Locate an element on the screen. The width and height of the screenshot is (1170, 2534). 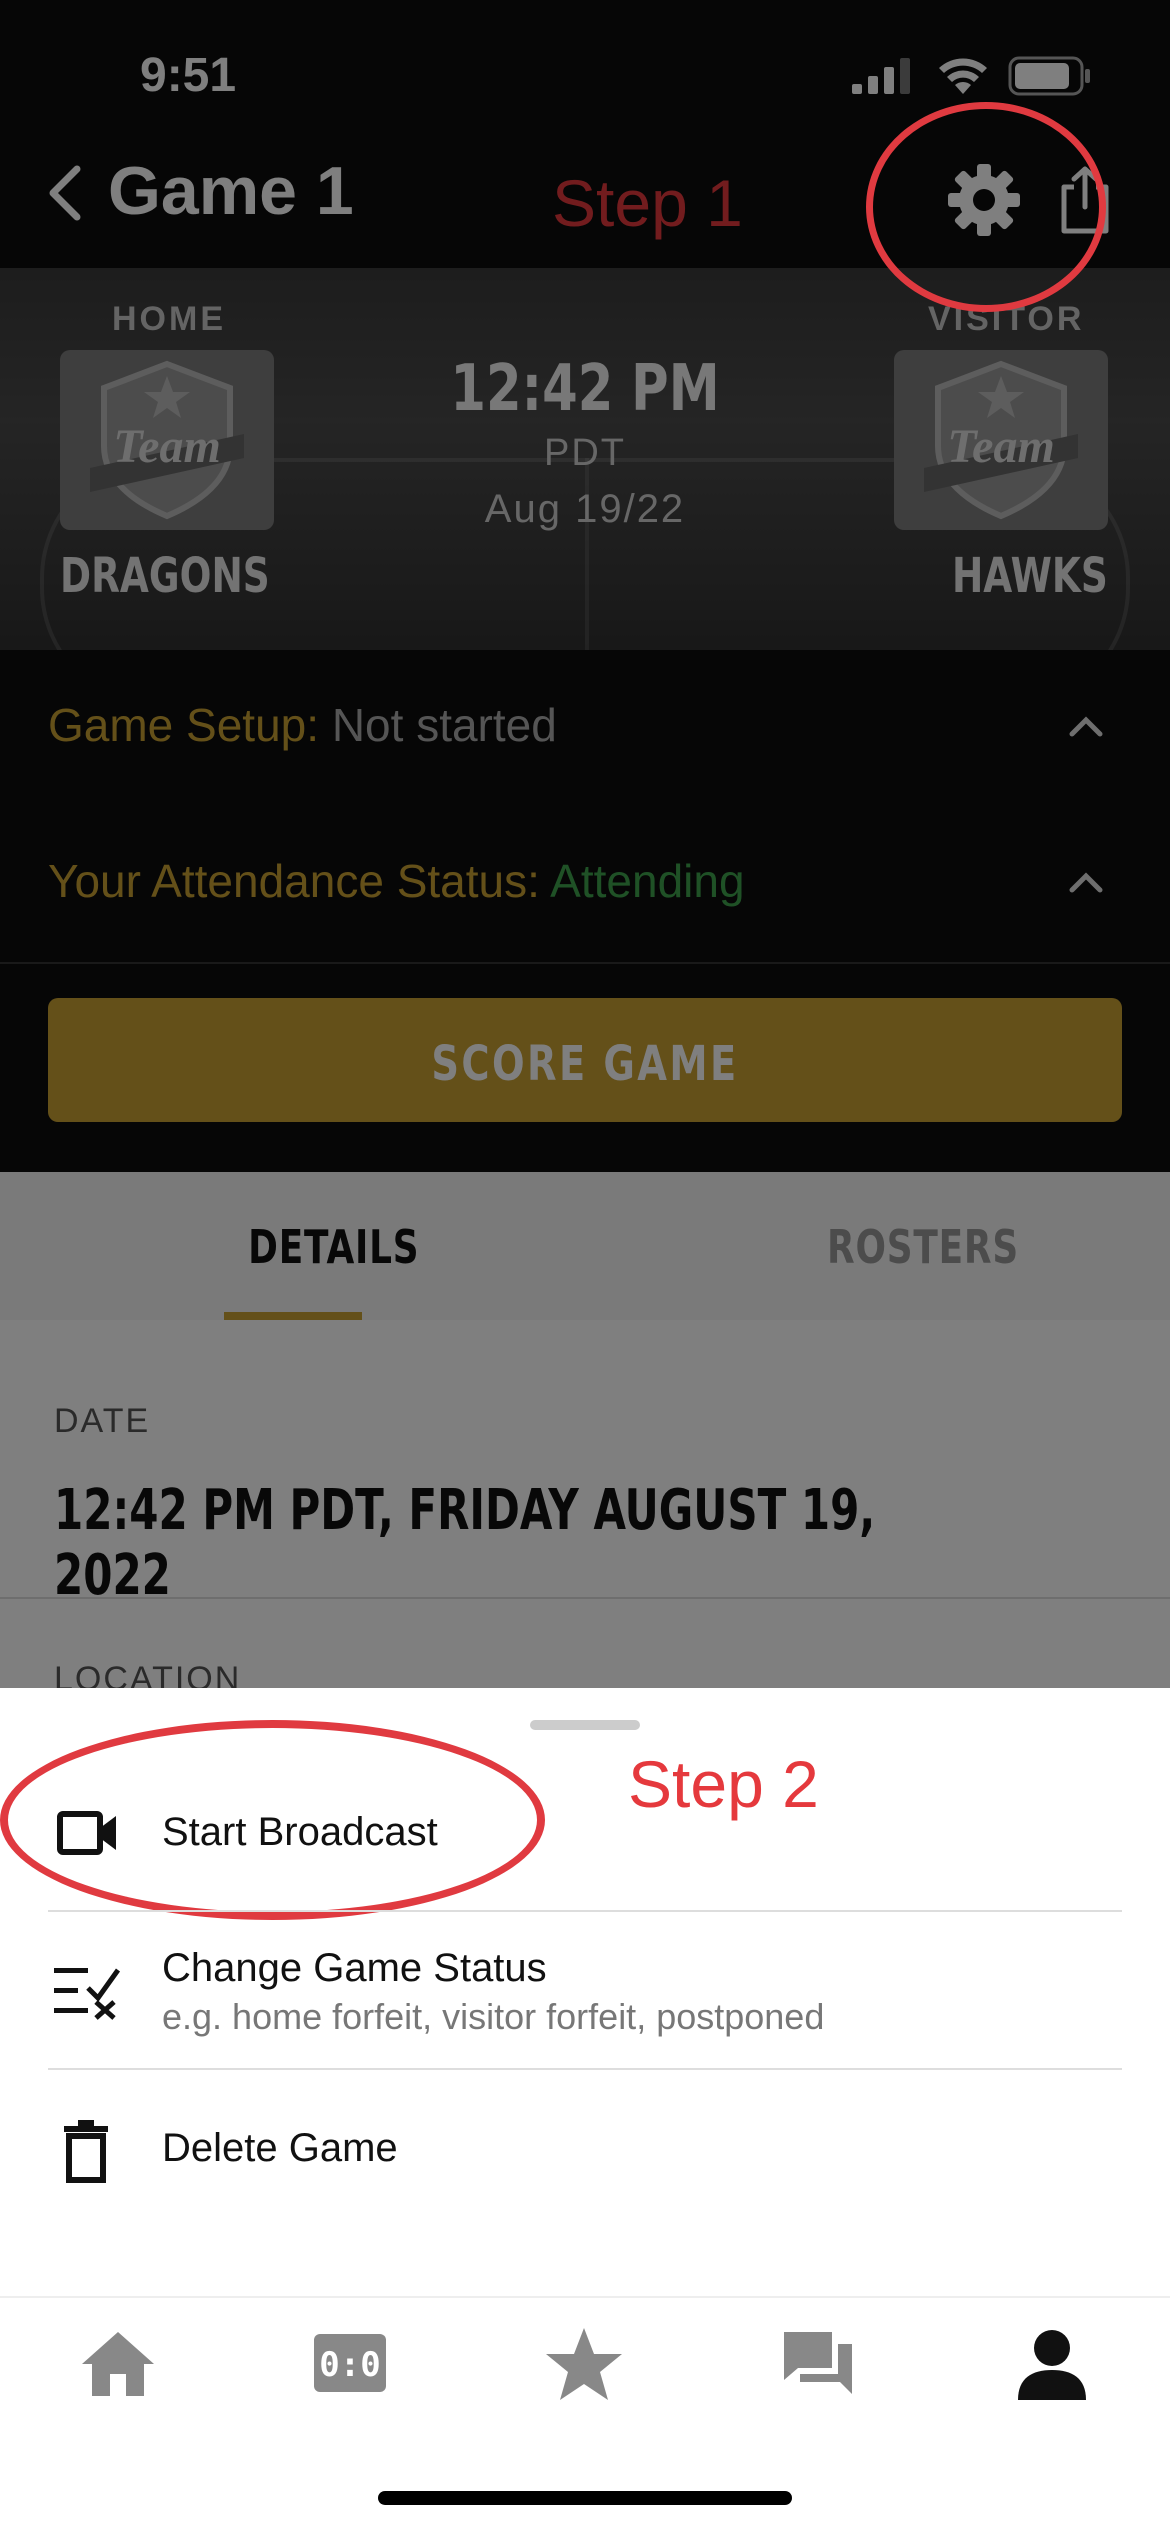
scoreboard-icon: 0:0 is located at coordinates (350, 2364).